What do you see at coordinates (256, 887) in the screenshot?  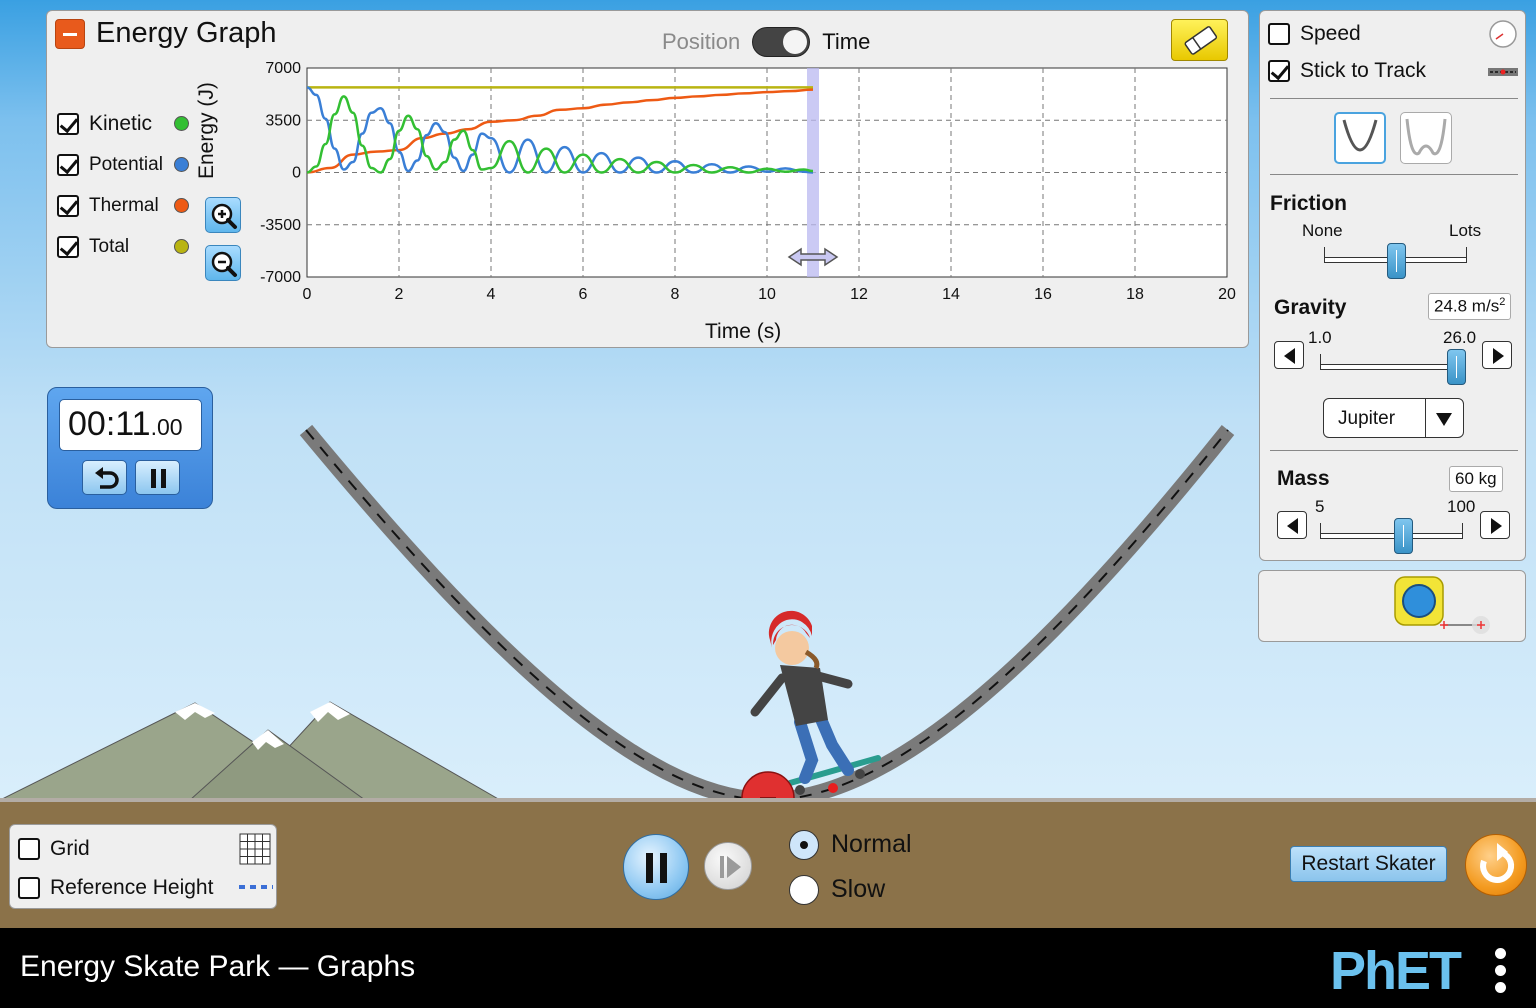 I see `dashed-line-icon` at bounding box center [256, 887].